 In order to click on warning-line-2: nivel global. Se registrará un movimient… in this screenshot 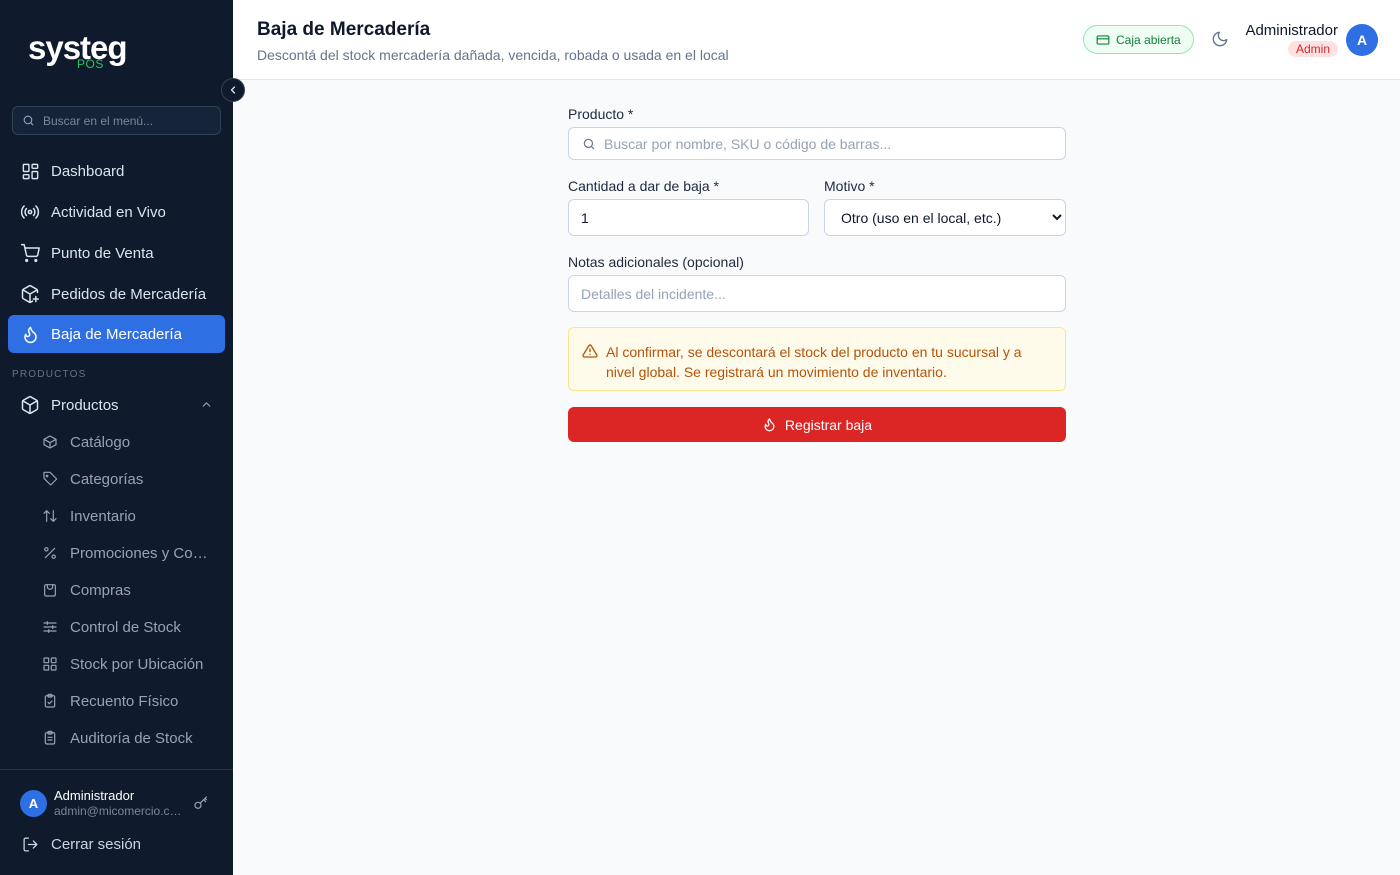, I will do `click(776, 372)`.